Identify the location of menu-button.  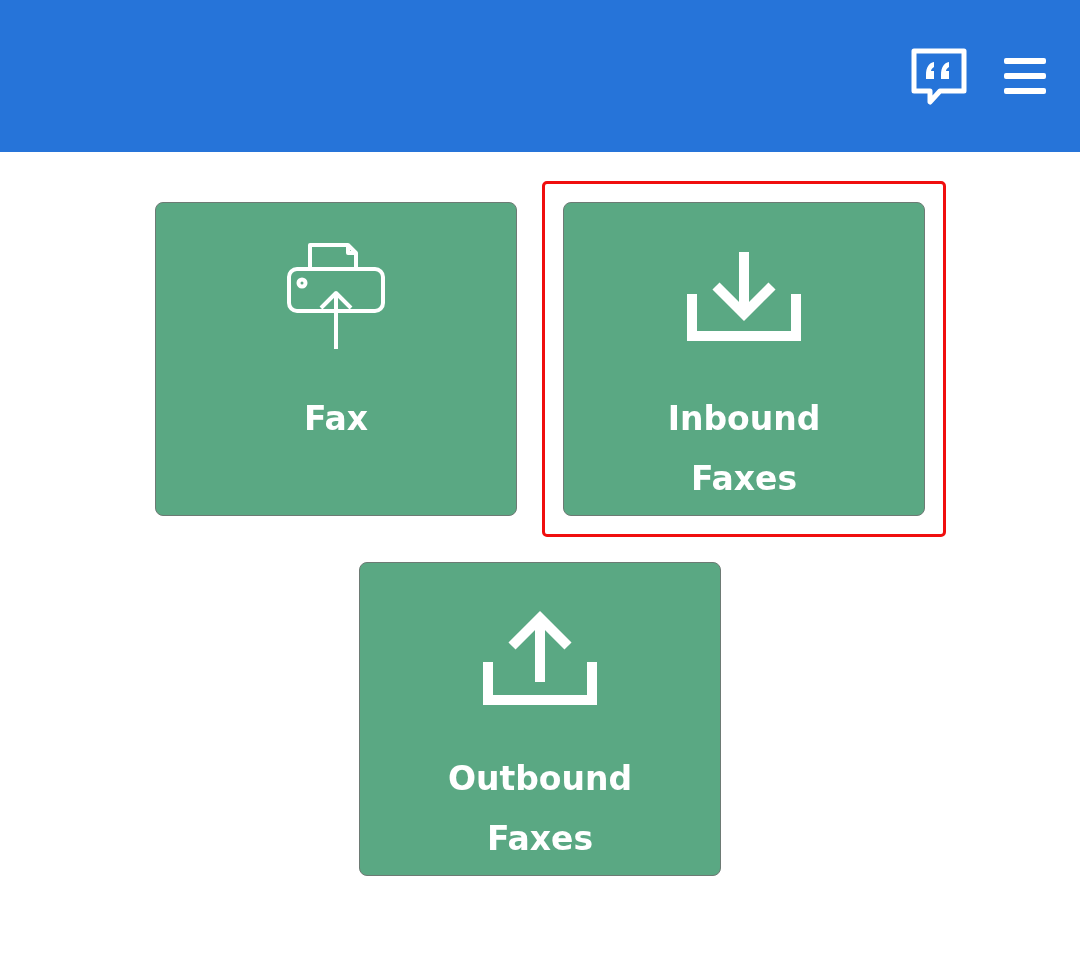
(1025, 76).